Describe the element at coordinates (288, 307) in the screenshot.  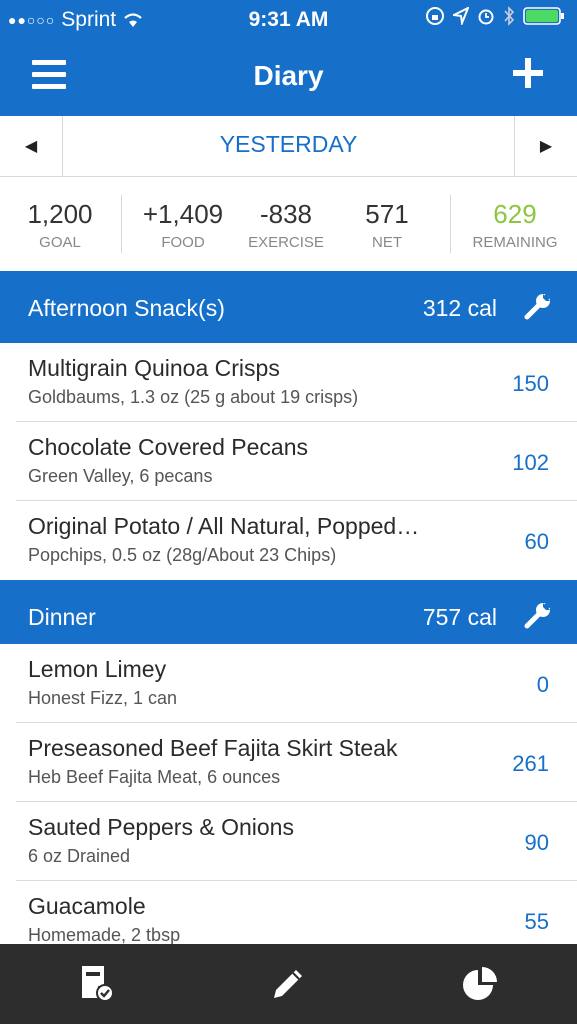
I see `meal-header-afternoon-snacks: Afternoon Snack(s) 312 cal` at that location.